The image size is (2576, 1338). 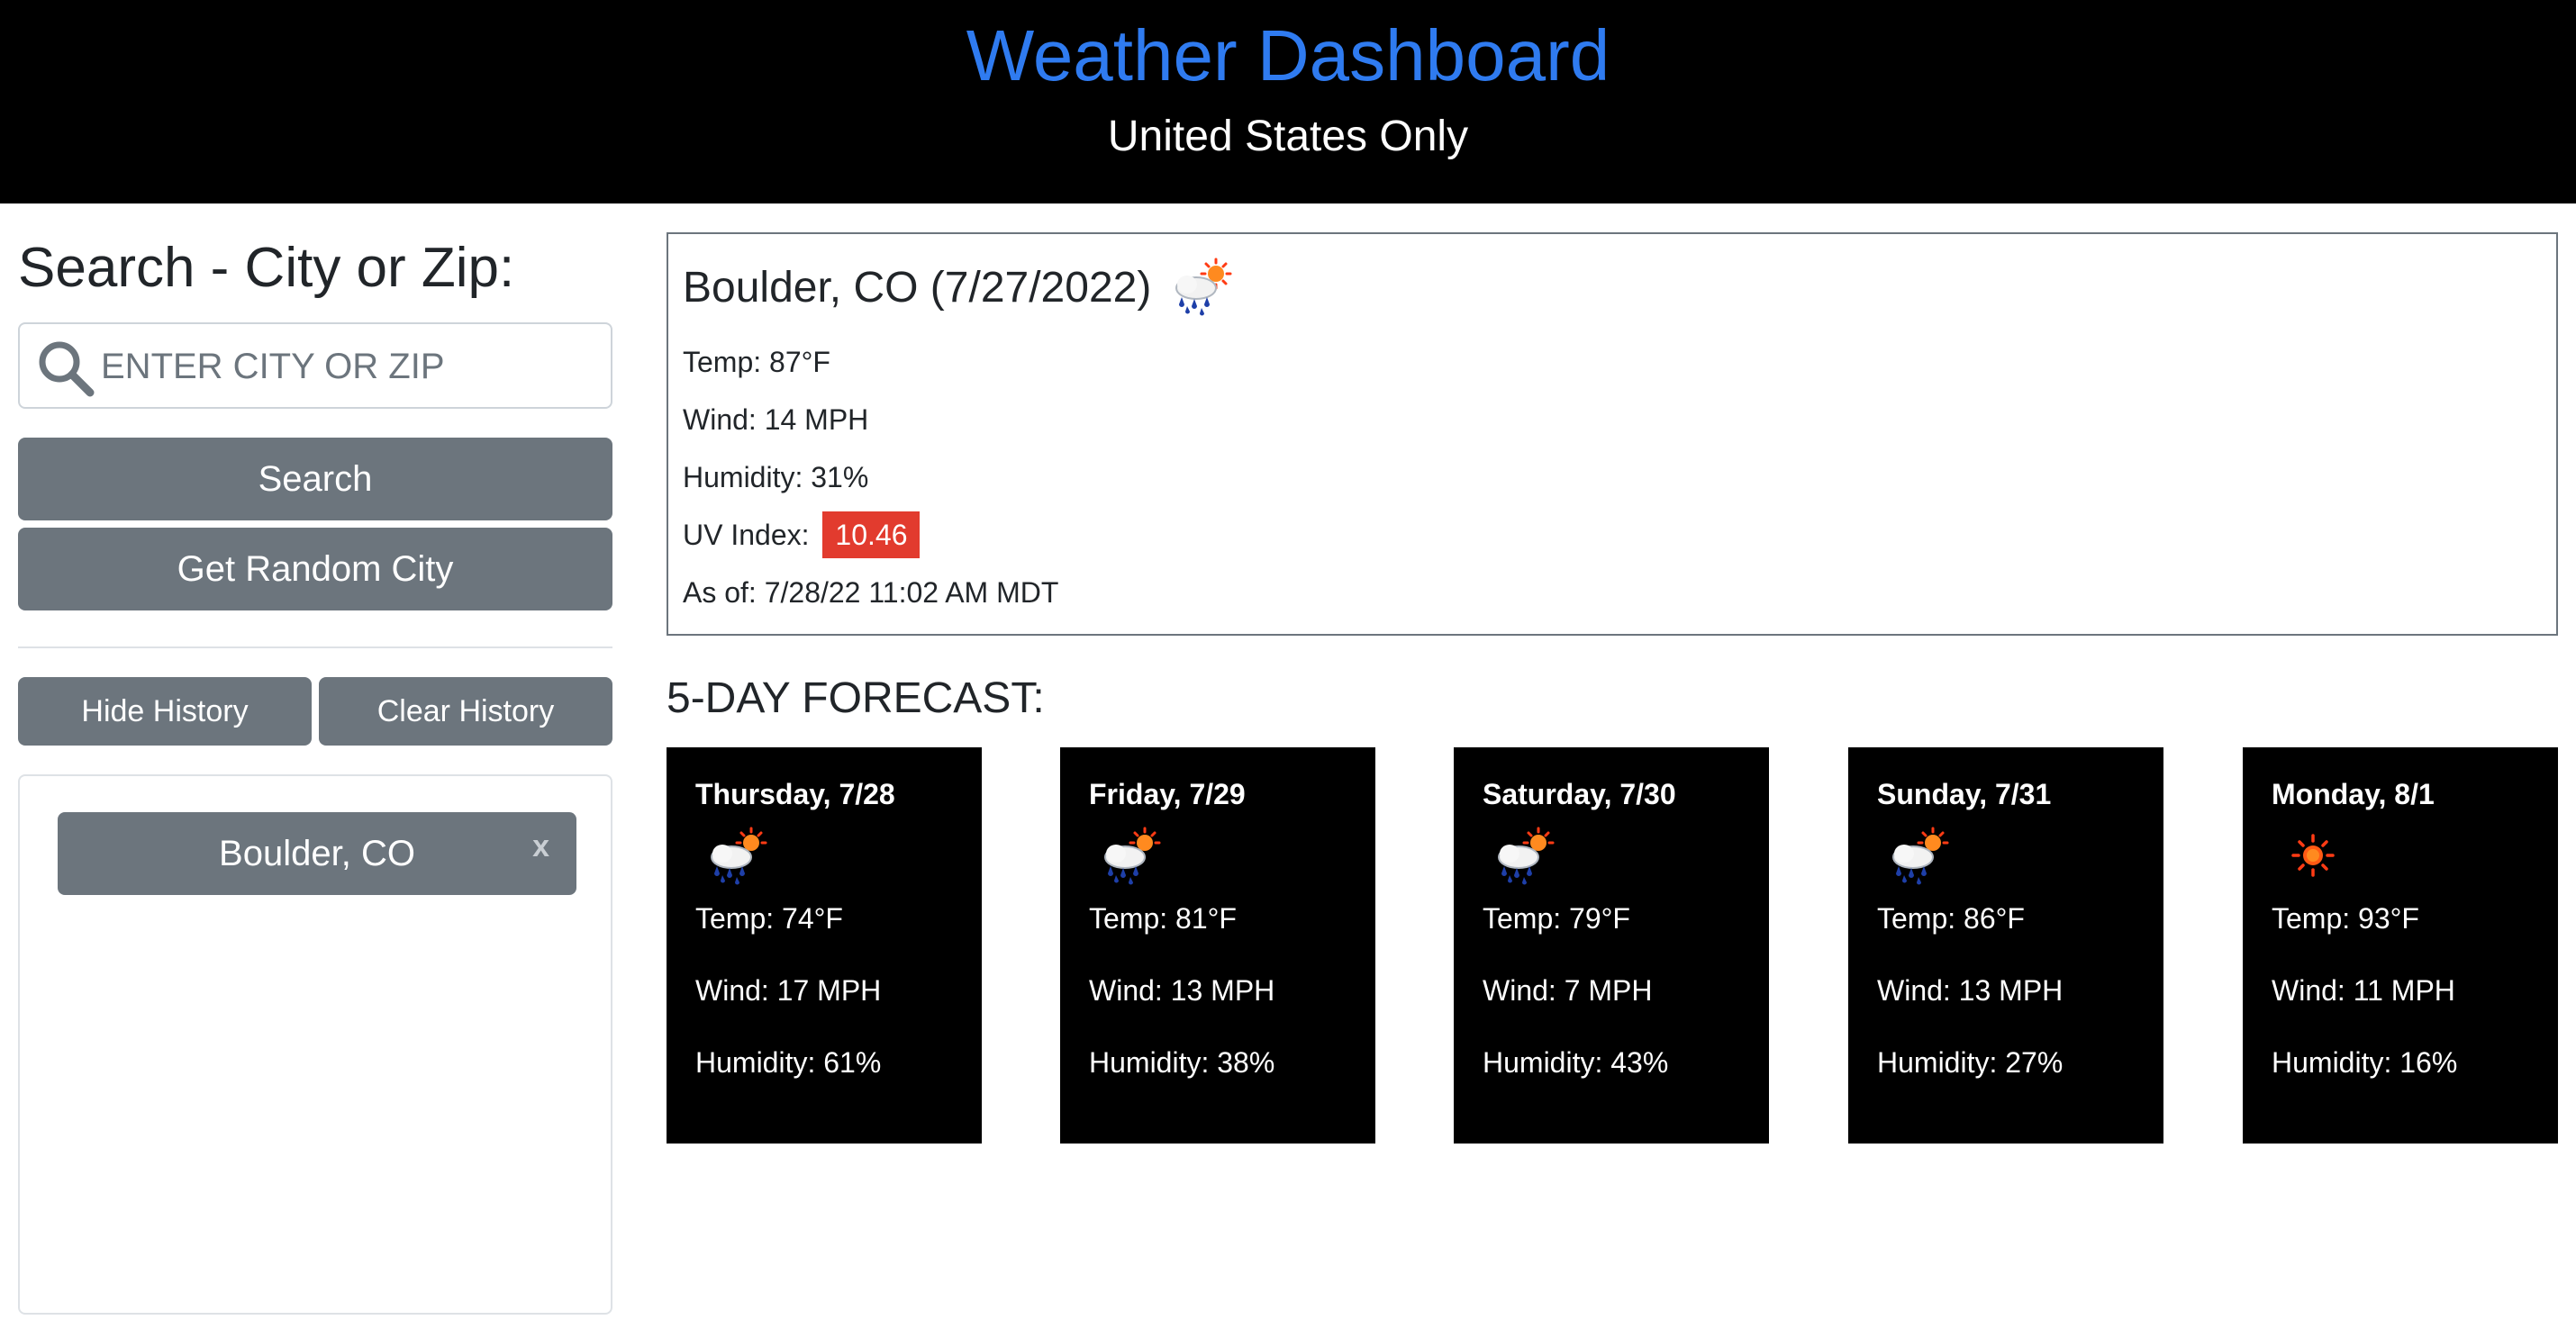 I want to click on search-input, so click(x=348, y=366).